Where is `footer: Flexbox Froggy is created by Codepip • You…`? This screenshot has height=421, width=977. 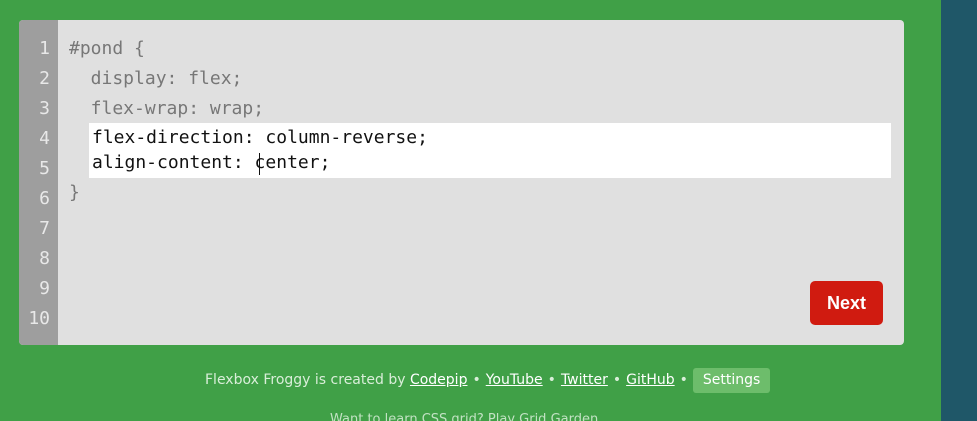
footer: Flexbox Froggy is created by Codepip • You… is located at coordinates (488, 380).